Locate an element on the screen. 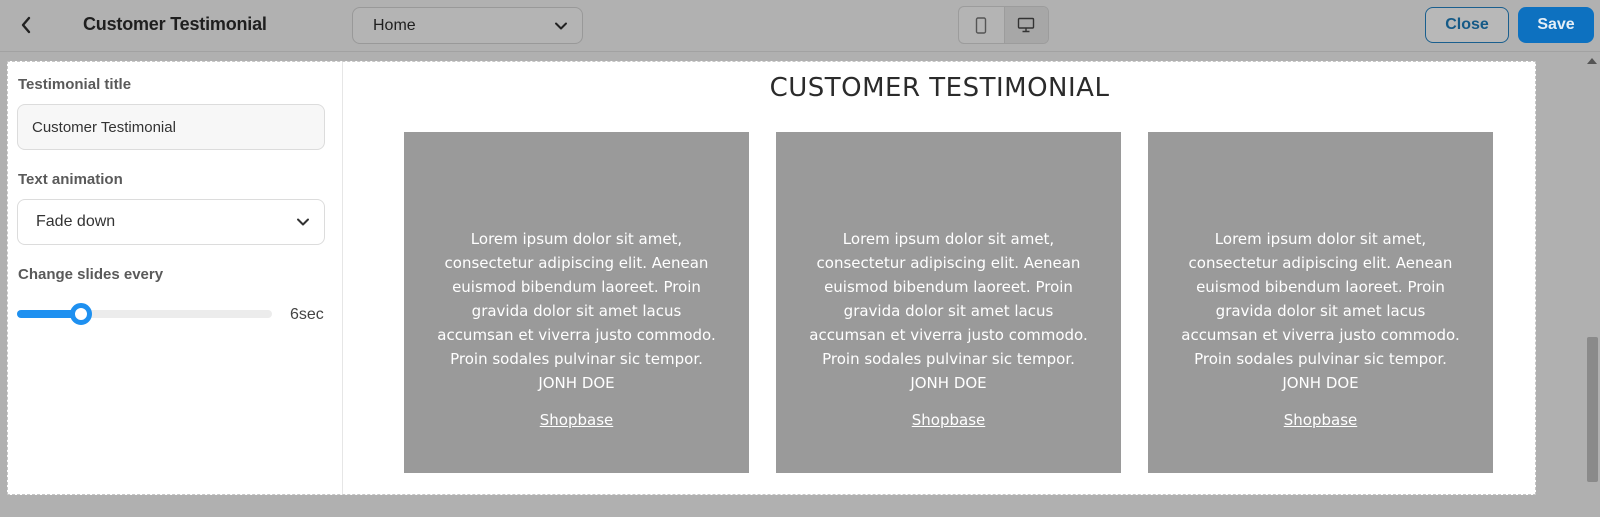 The height and width of the screenshot is (517, 1600). desktop-view-button is located at coordinates (1025, 25).